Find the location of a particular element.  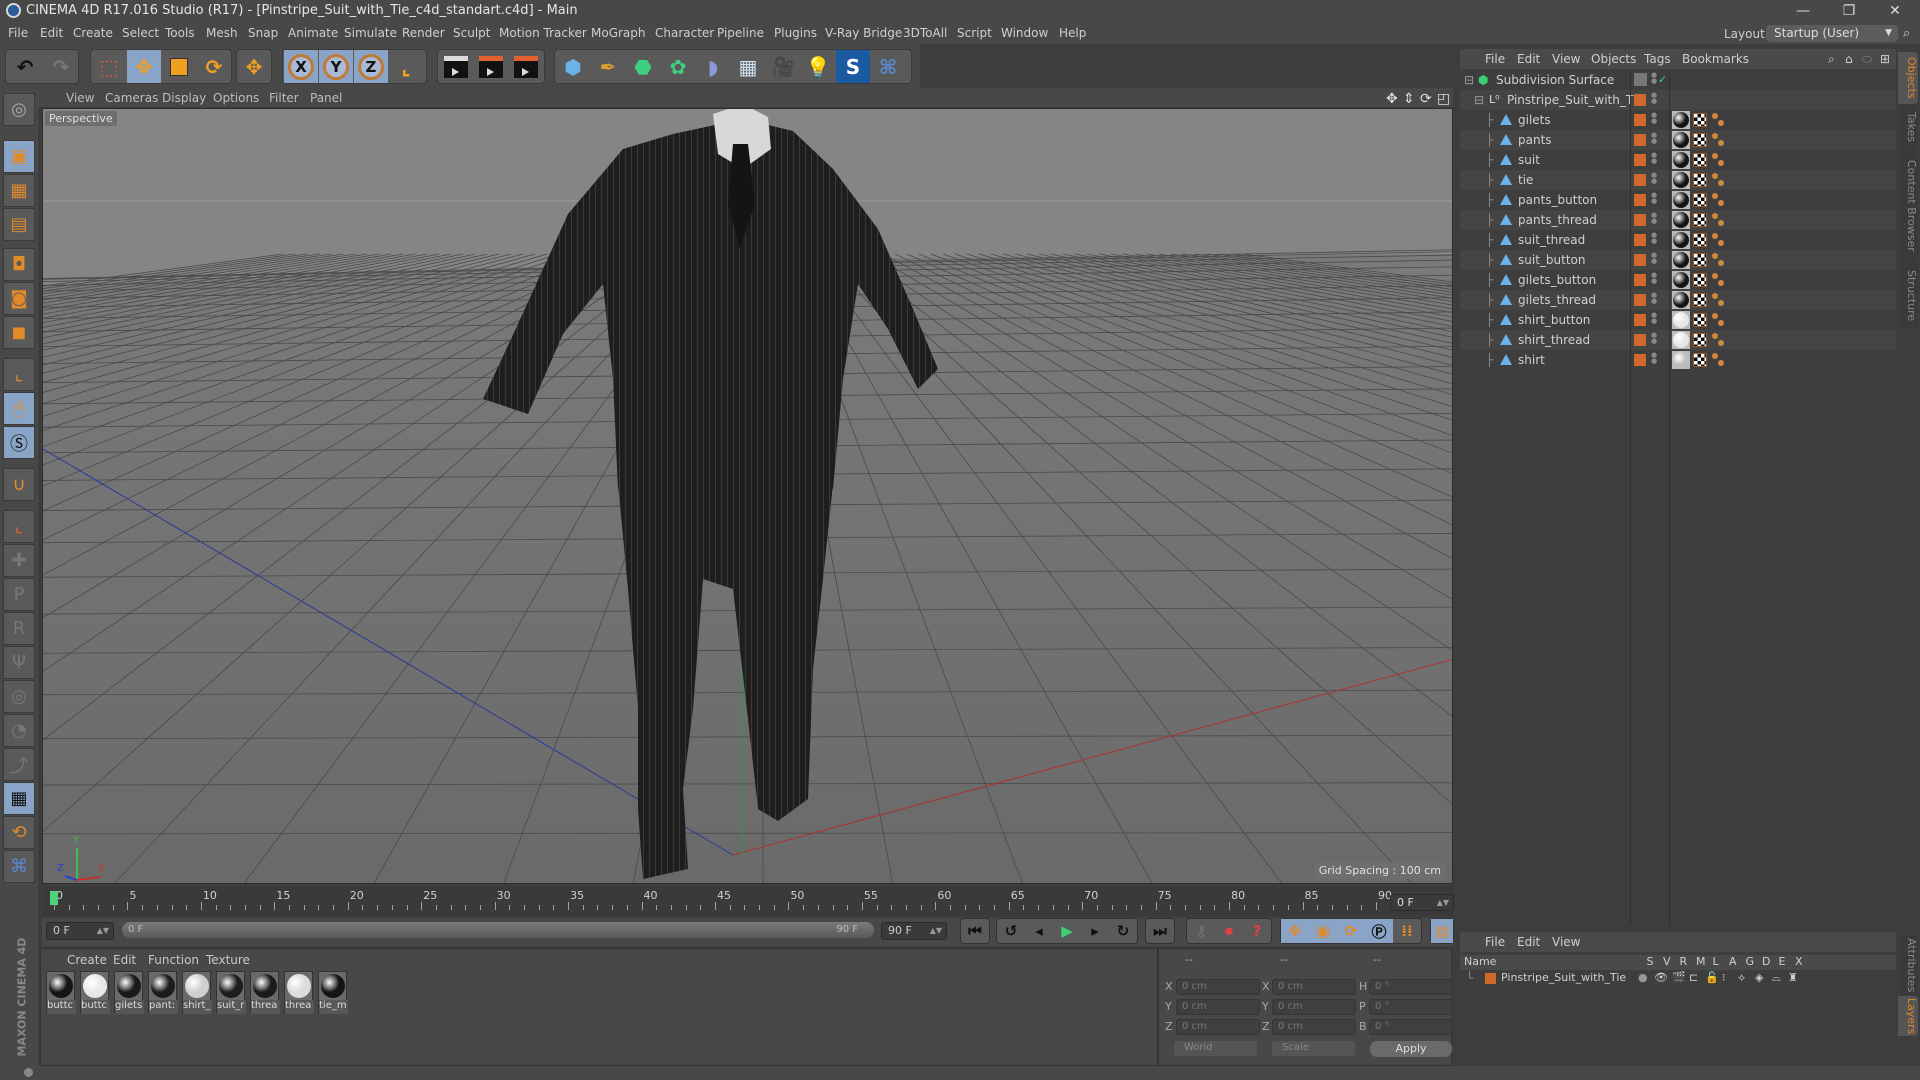

tree-row-object: ├ tie ● ● is located at coordinates (1678, 180).